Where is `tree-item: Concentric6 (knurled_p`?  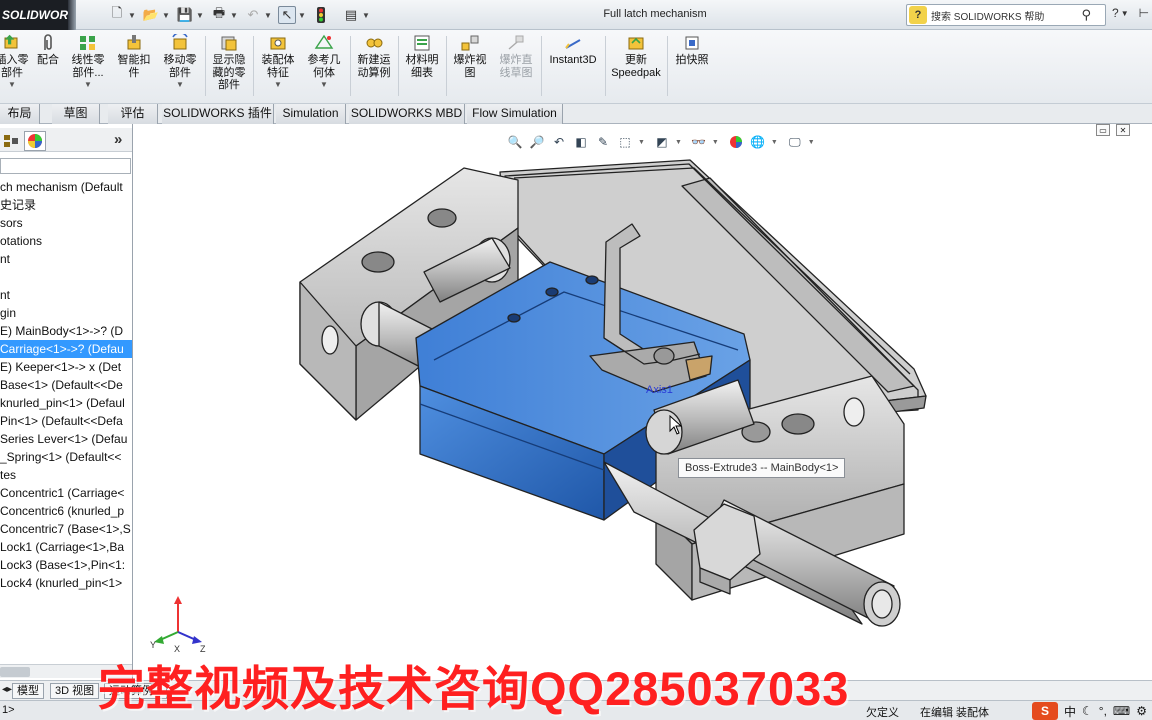
tree-item: Concentric6 (knurled_p is located at coordinates (66, 511).